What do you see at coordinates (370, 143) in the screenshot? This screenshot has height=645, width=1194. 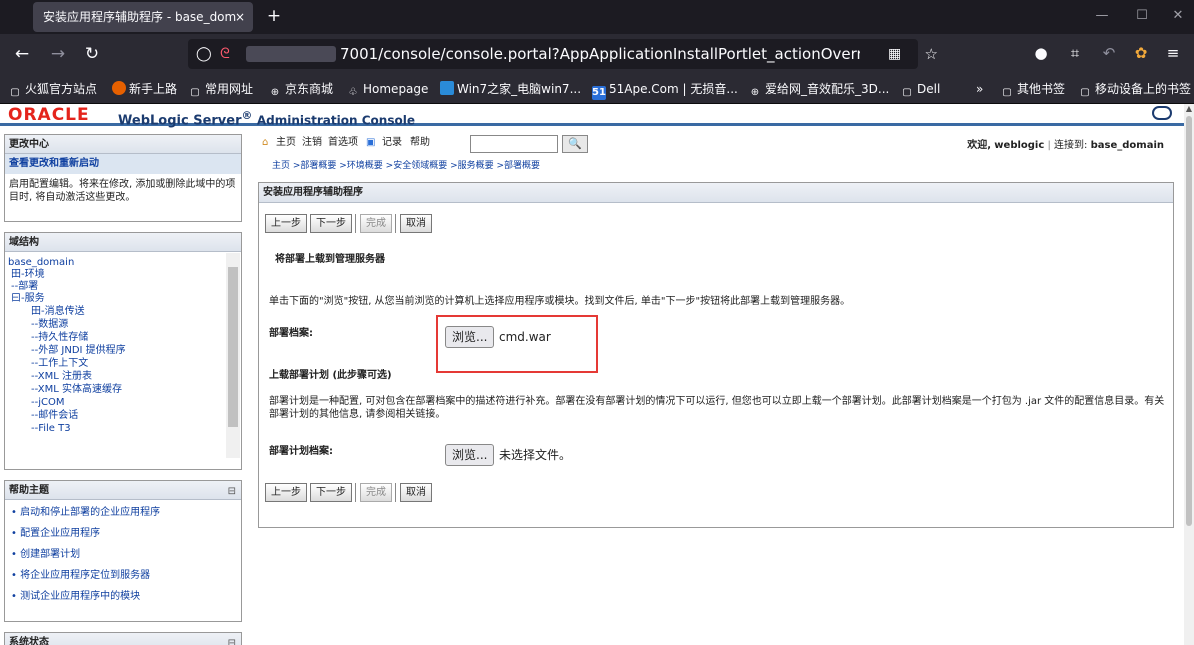 I see `record-icon: ▣` at bounding box center [370, 143].